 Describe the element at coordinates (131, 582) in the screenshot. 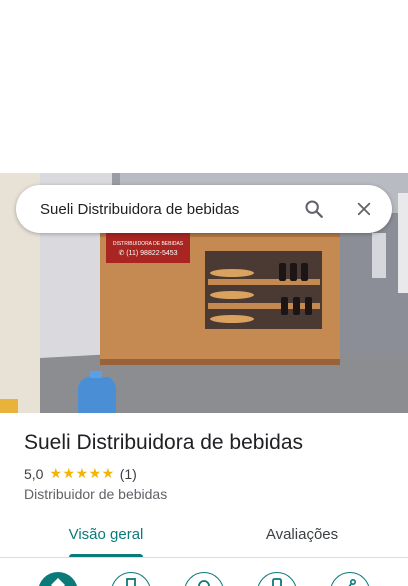

I see `save-icon` at that location.